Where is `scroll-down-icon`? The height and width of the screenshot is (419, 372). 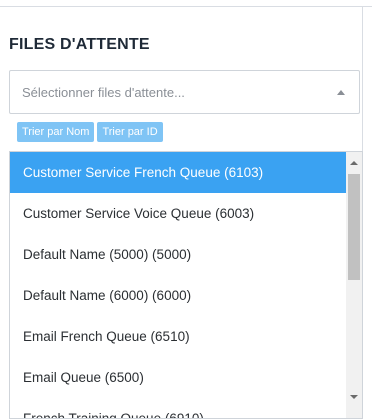
scroll-down-icon is located at coordinates (354, 397).